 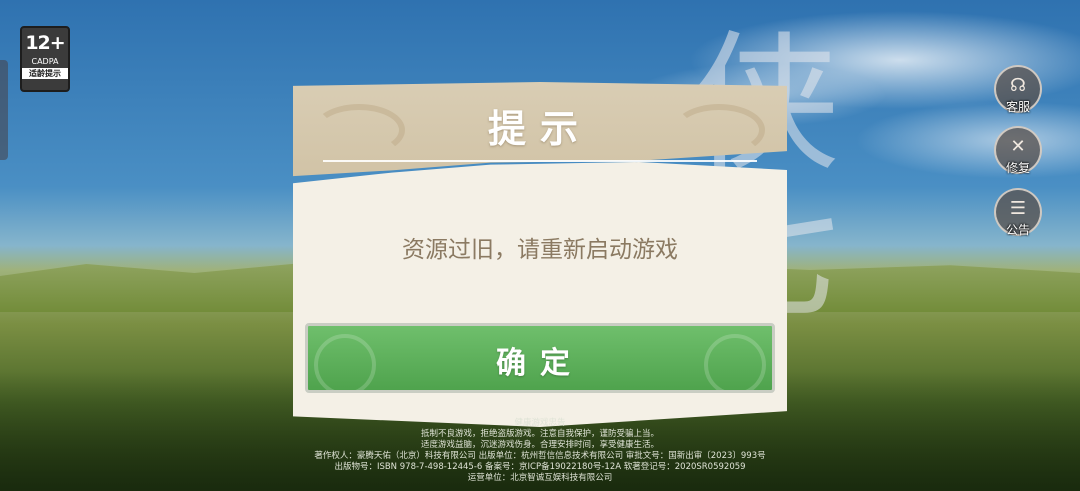 I want to click on header-divider, so click(x=540, y=161).